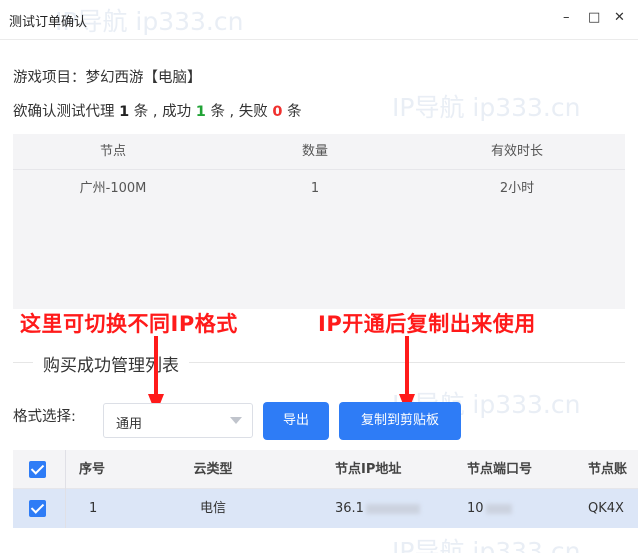 This screenshot has width=638, height=553. Describe the element at coordinates (594, 18) in the screenshot. I see `maximize-icon: □` at that location.